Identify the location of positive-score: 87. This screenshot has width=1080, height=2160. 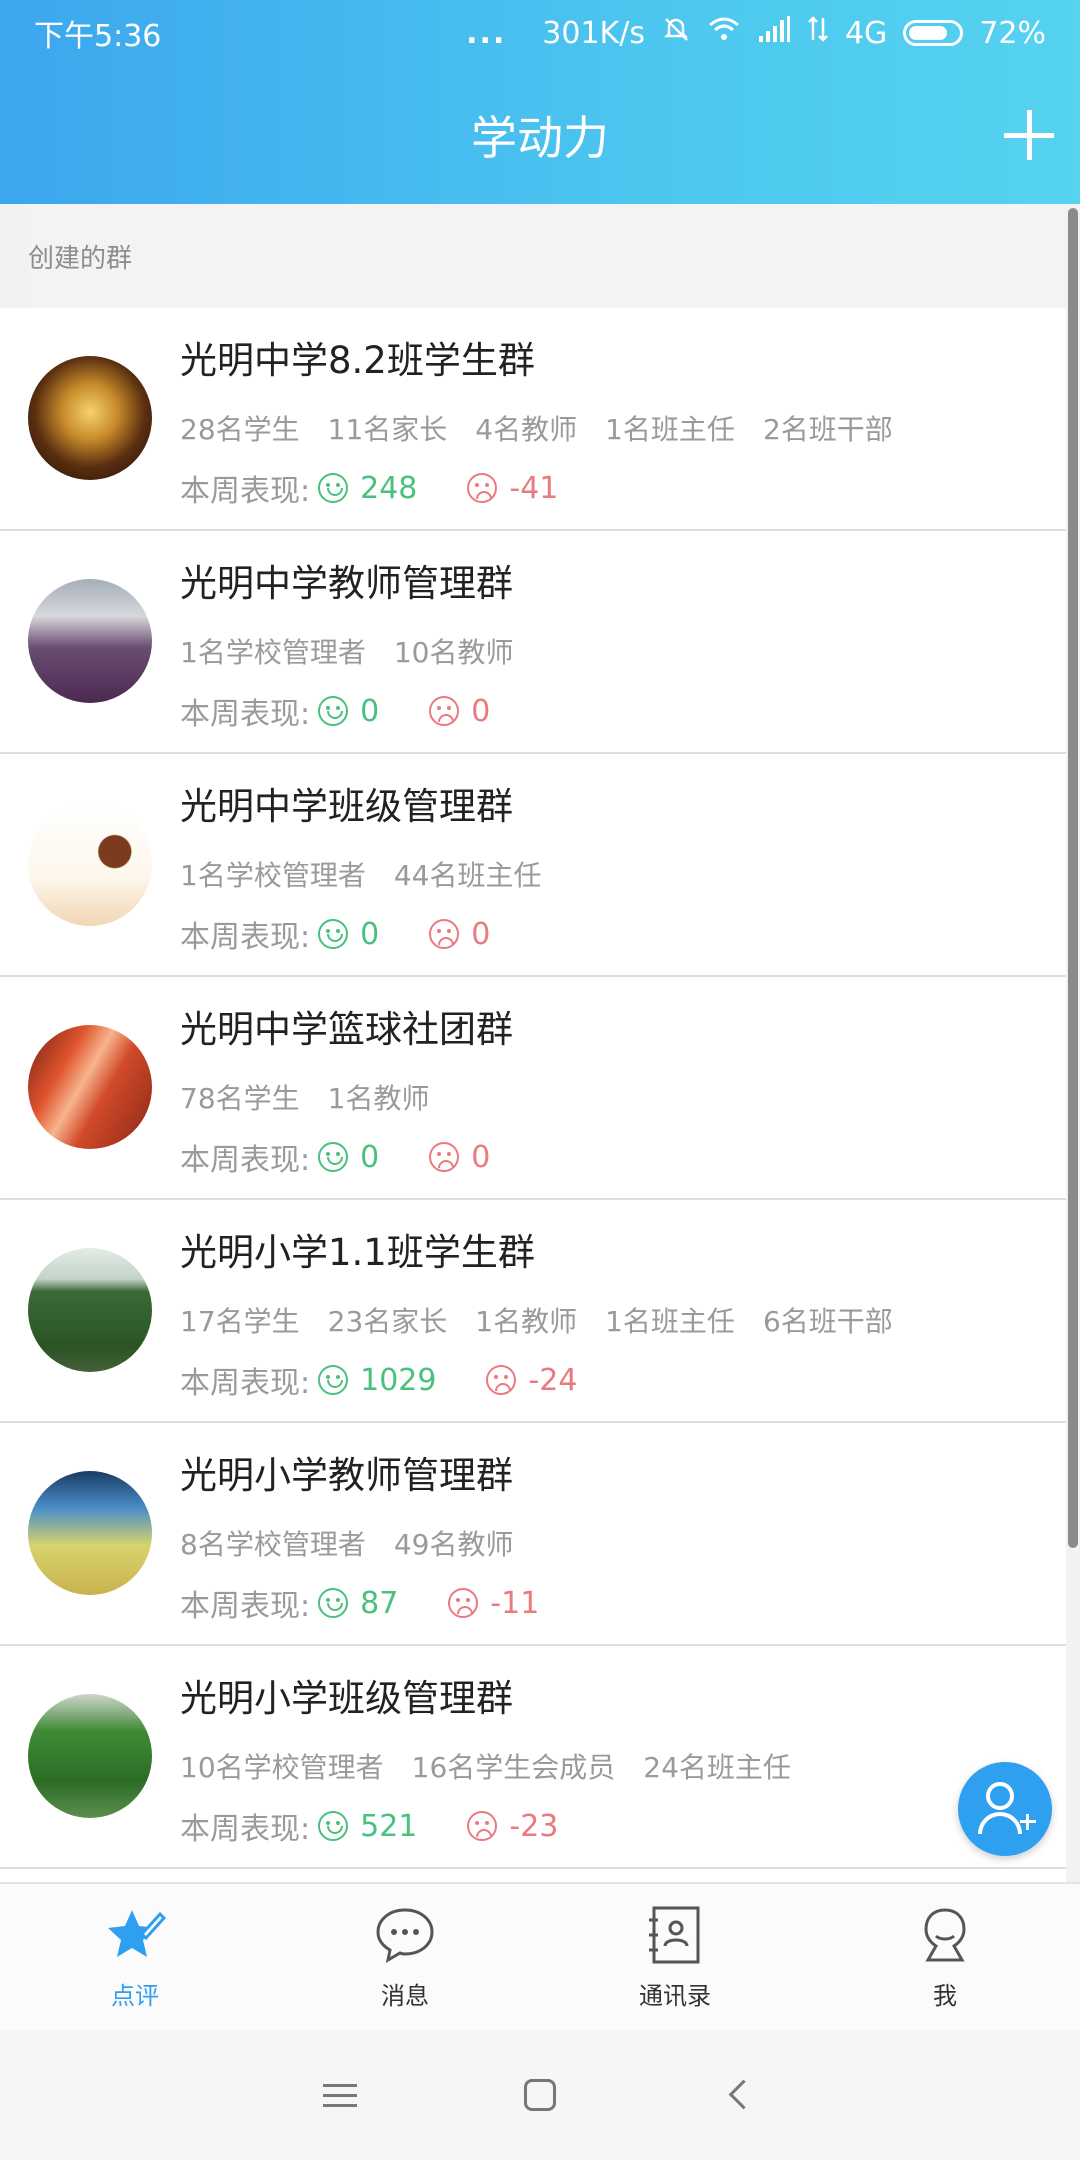
(379, 1603).